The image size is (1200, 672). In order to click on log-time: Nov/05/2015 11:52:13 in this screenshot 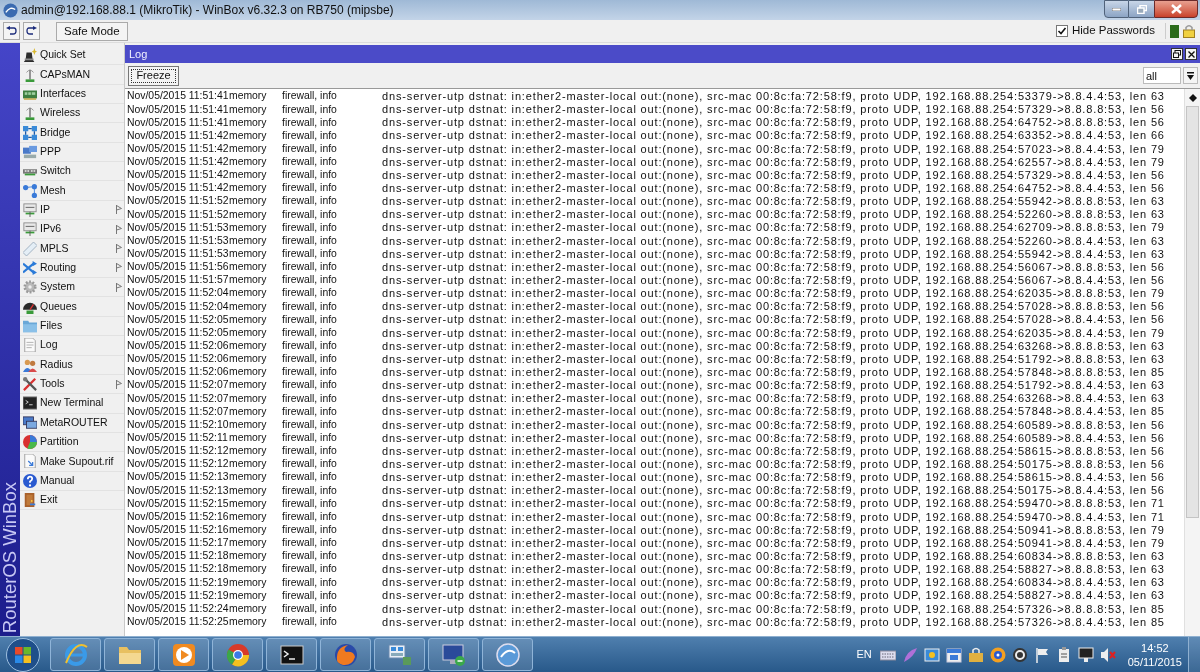, I will do `click(177, 490)`.